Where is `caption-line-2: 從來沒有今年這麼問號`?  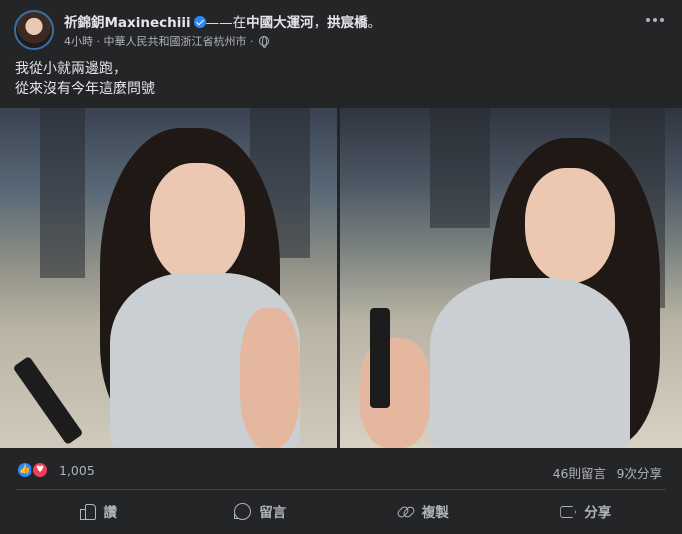 caption-line-2: 從來沒有今年這麼問號 is located at coordinates (85, 89).